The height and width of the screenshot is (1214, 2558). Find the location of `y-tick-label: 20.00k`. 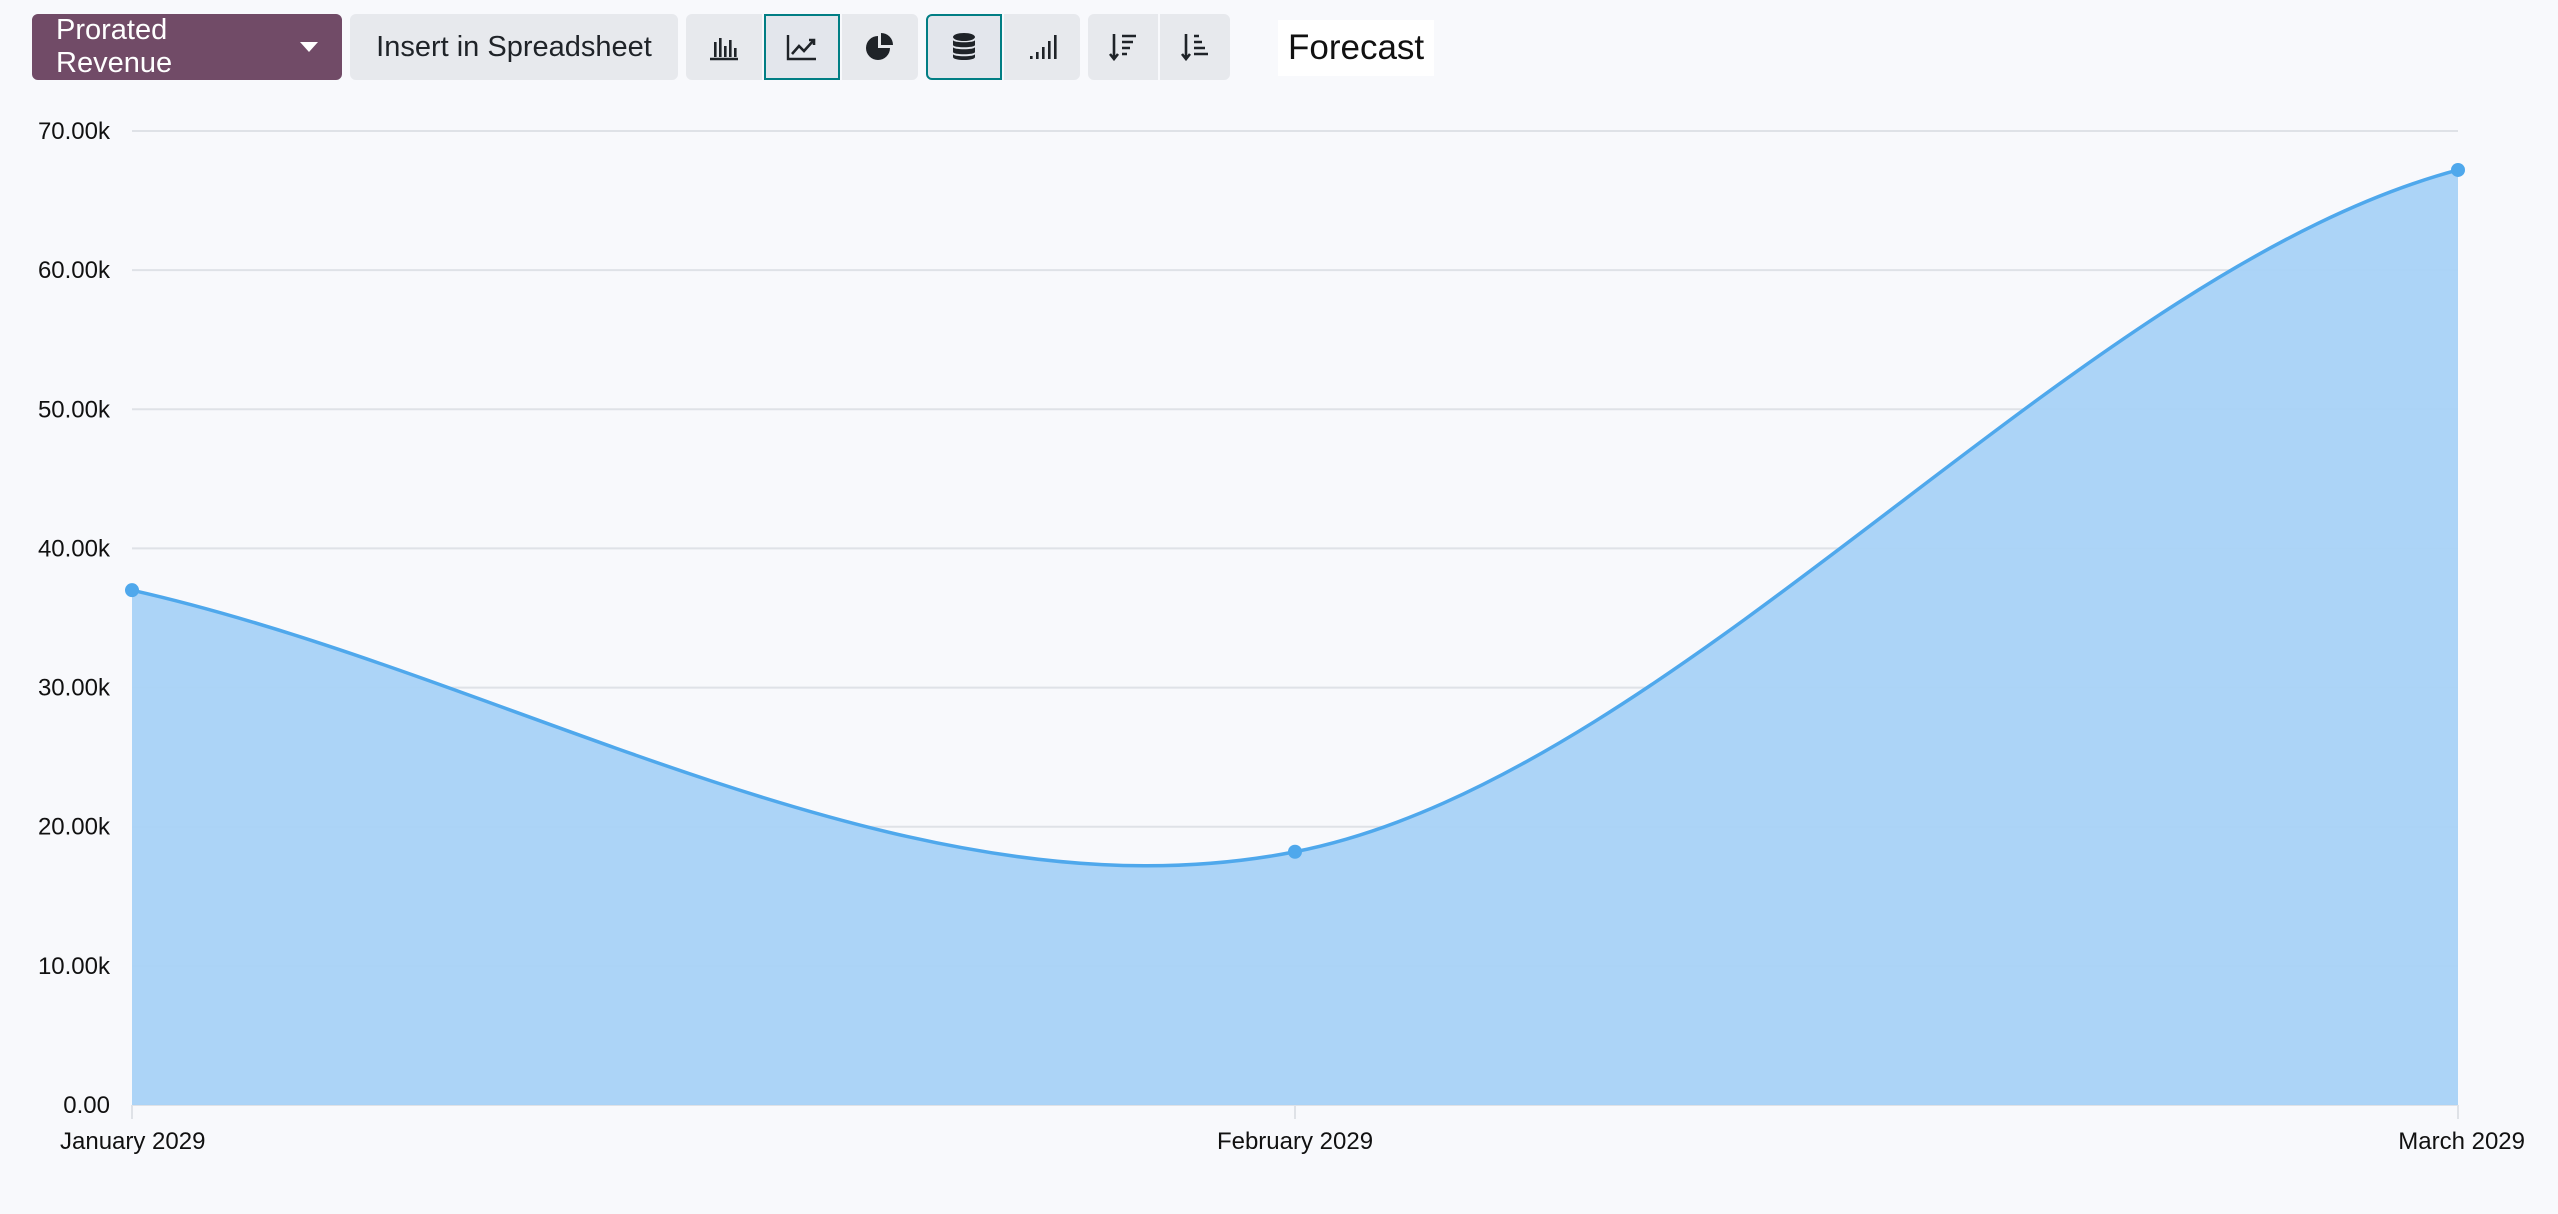

y-tick-label: 20.00k is located at coordinates (74, 827).